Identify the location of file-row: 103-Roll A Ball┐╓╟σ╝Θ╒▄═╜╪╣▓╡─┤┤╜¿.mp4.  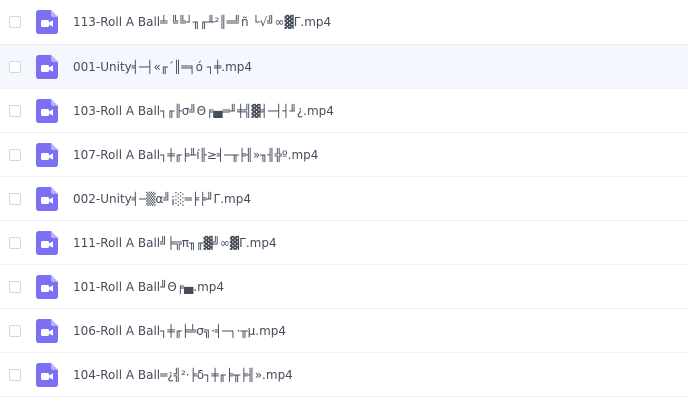
(344, 111).